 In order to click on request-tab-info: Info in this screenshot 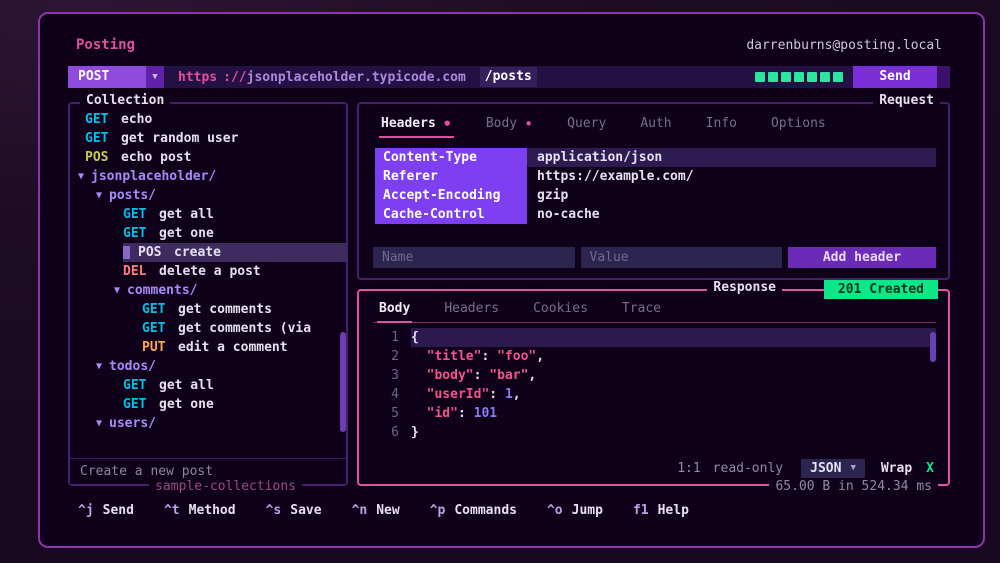, I will do `click(721, 125)`.